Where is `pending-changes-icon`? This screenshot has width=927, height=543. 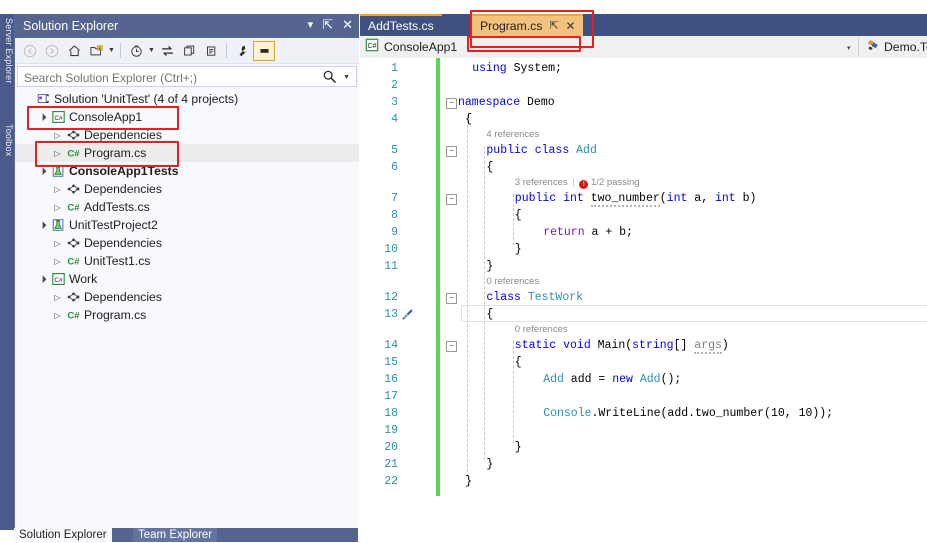
pending-changes-icon is located at coordinates (136, 51).